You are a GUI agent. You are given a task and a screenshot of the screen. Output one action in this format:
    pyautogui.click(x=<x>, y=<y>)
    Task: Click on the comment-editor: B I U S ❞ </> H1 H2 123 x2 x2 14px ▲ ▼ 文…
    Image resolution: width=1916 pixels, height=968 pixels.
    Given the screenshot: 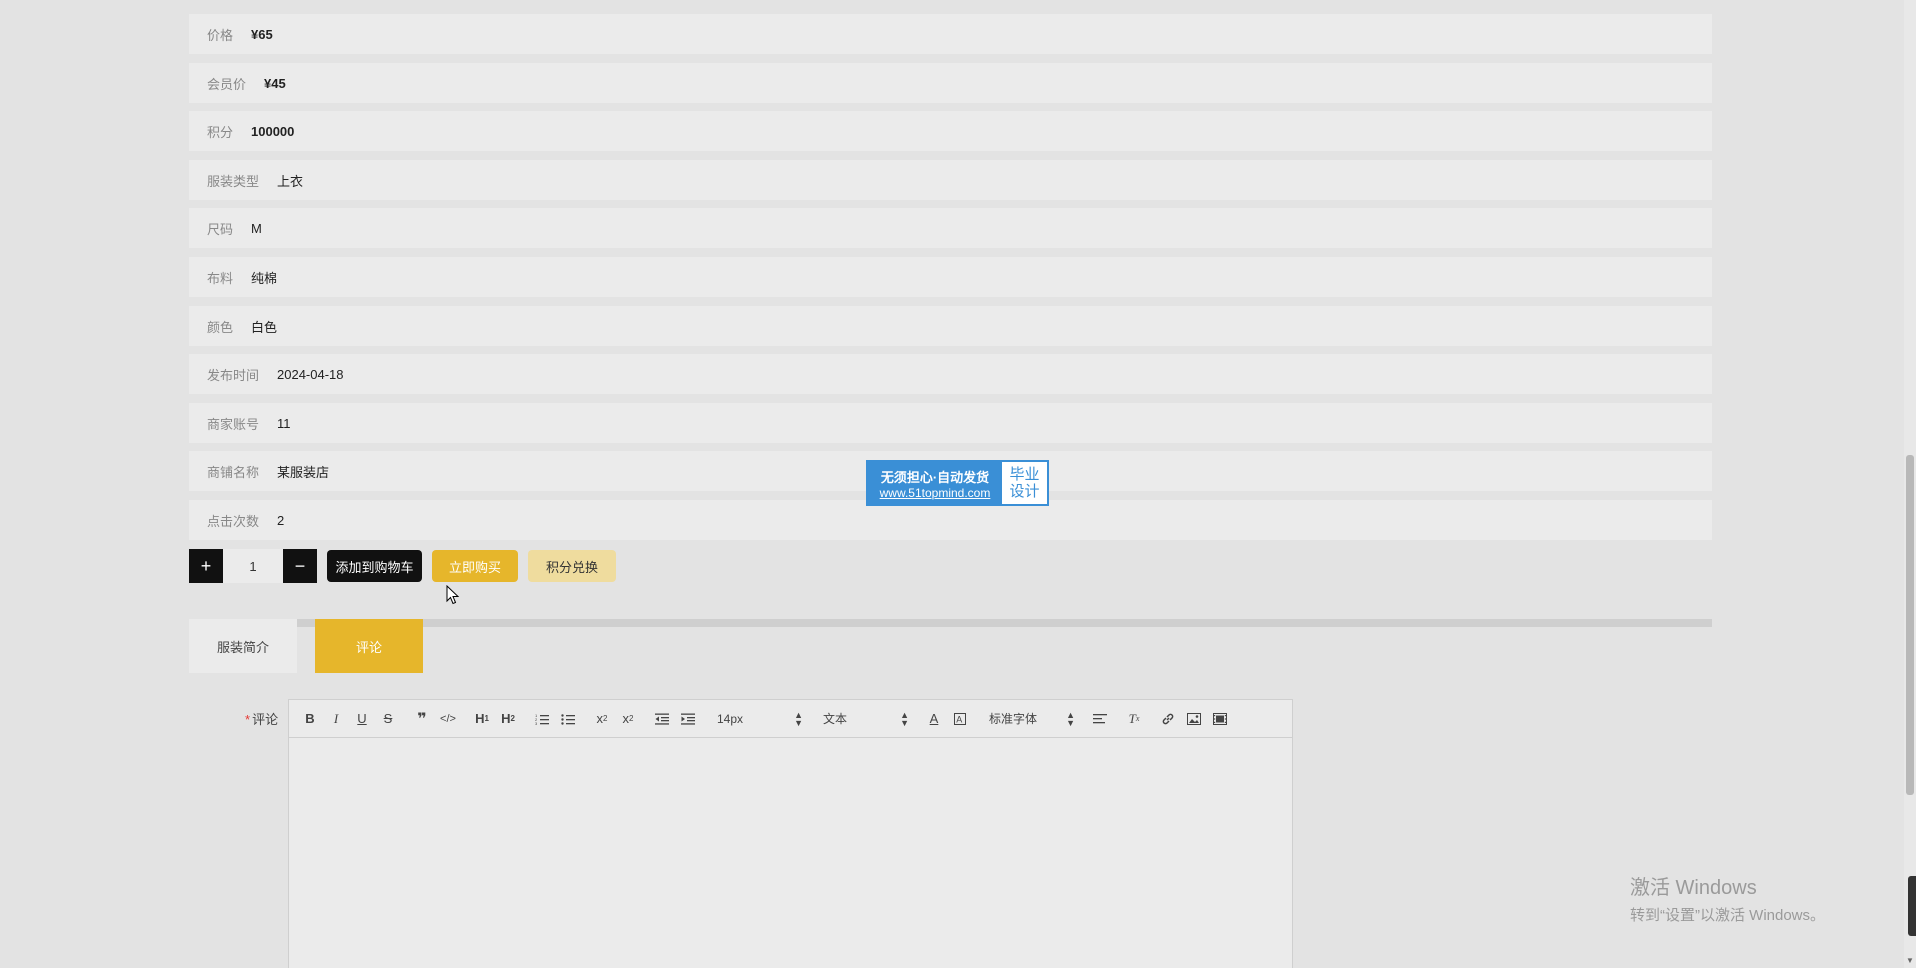 What is the action you would take?
    pyautogui.click(x=790, y=833)
    